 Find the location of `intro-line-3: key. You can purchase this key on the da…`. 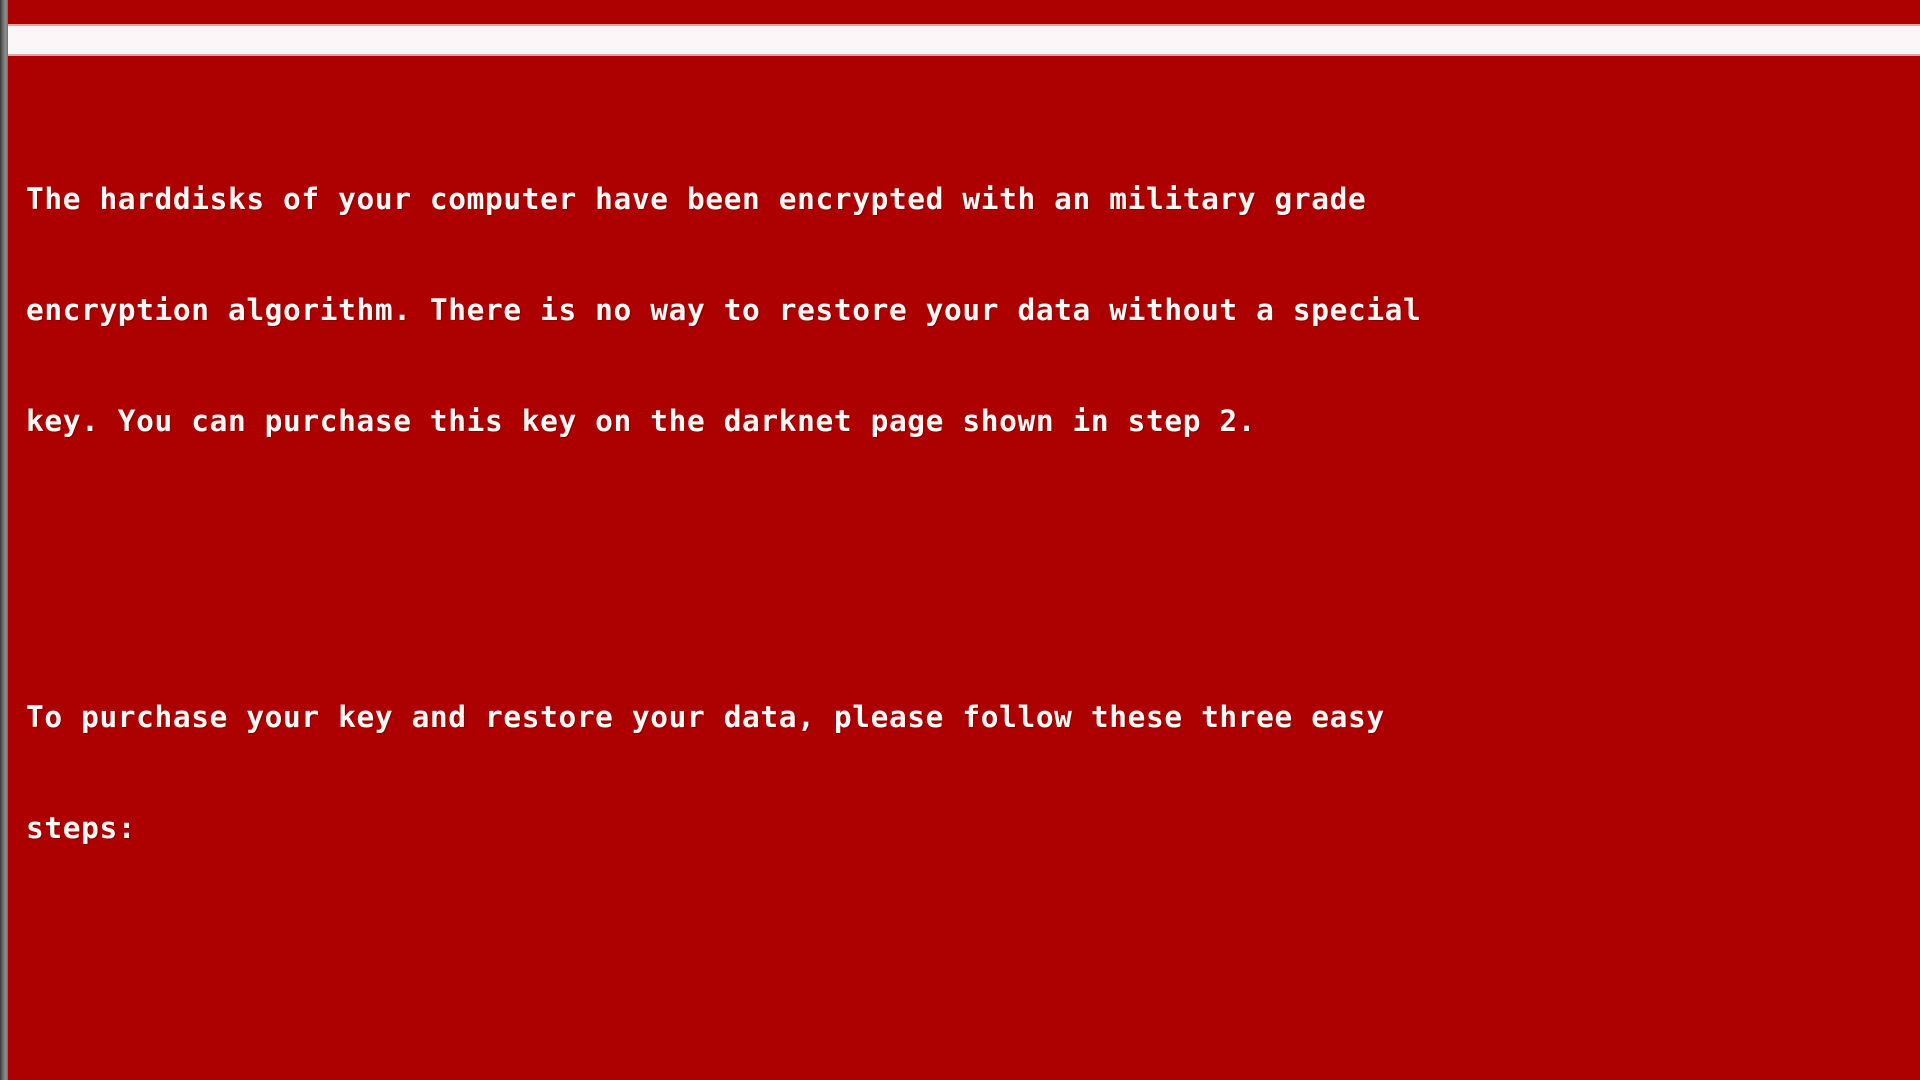

intro-line-3: key. You can purchase this key on the da… is located at coordinates (641, 421).